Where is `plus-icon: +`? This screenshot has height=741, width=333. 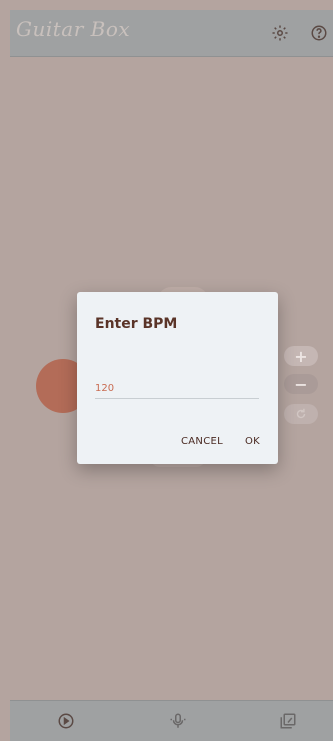
plus-icon: + is located at coordinates (301, 356).